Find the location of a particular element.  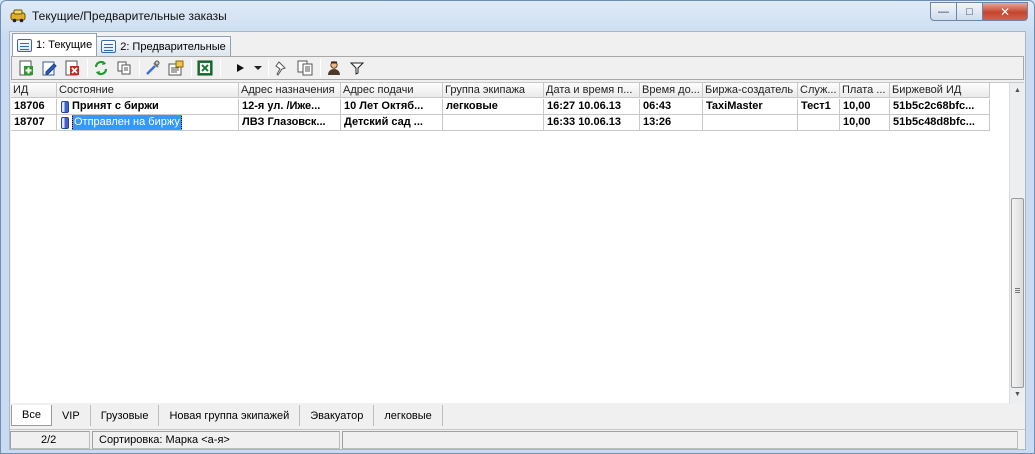

dropdown-arrow-button is located at coordinates (258, 68).